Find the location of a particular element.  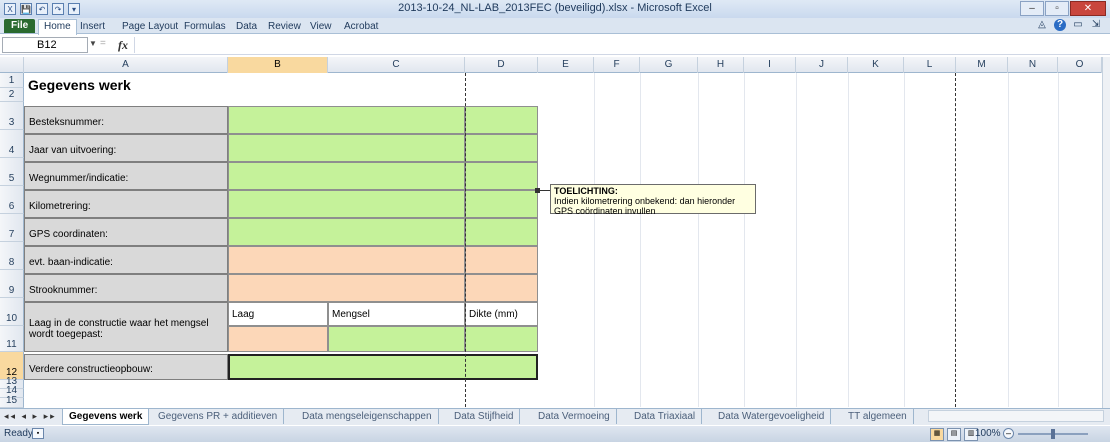

row-header: 1 is located at coordinates (12, 80).